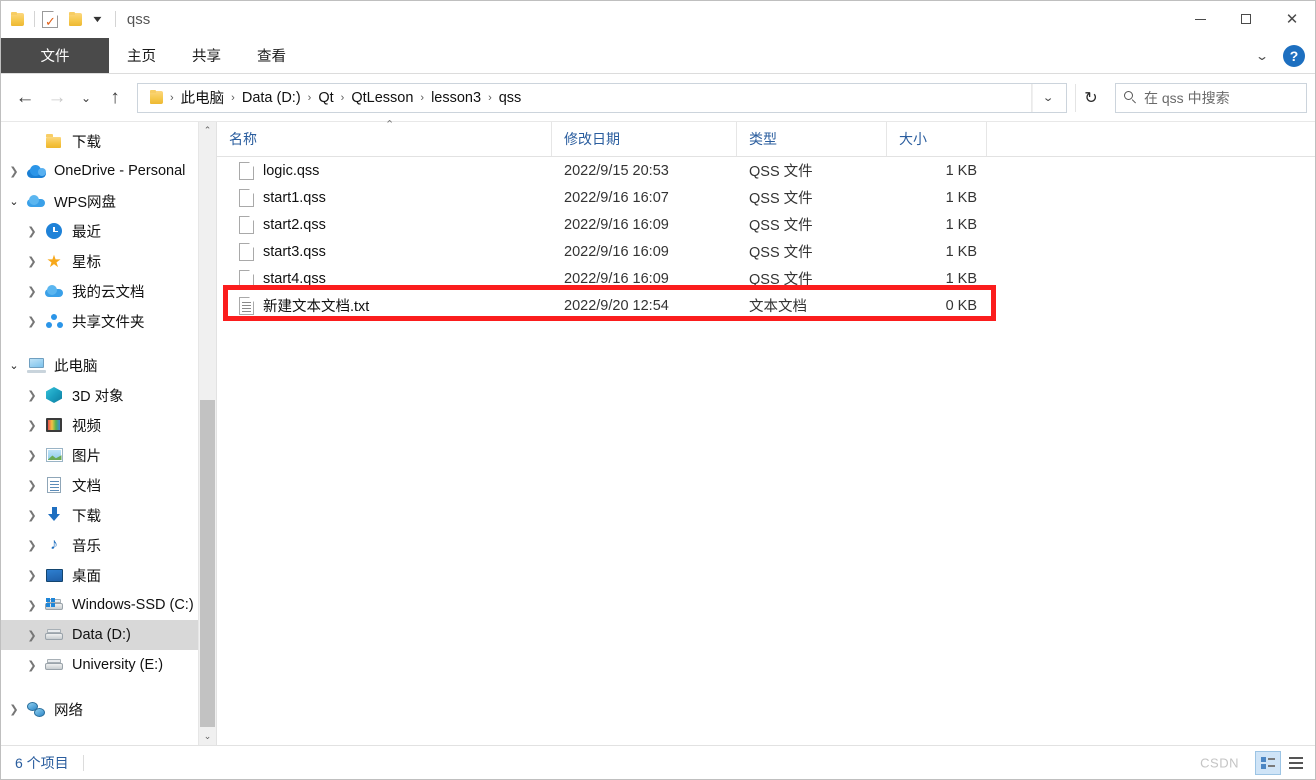 This screenshot has width=1316, height=780. I want to click on table-row: start4.qss 2022/9/16 16:09 QSS 文件 1 KB, so click(766, 278).